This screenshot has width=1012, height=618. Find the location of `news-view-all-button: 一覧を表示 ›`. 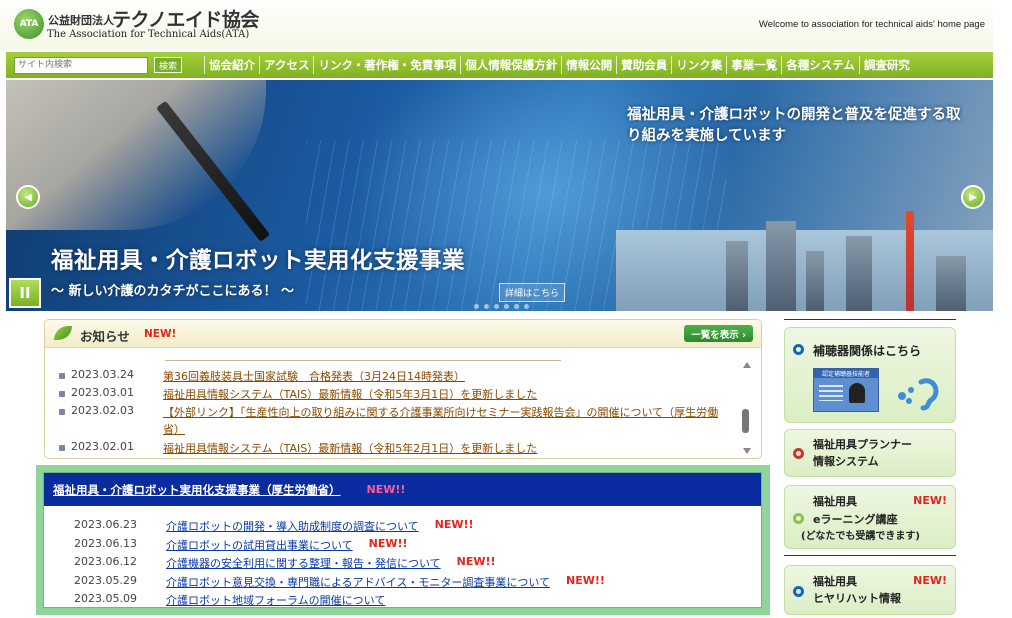

news-view-all-button: 一覧を表示 › is located at coordinates (718, 333).